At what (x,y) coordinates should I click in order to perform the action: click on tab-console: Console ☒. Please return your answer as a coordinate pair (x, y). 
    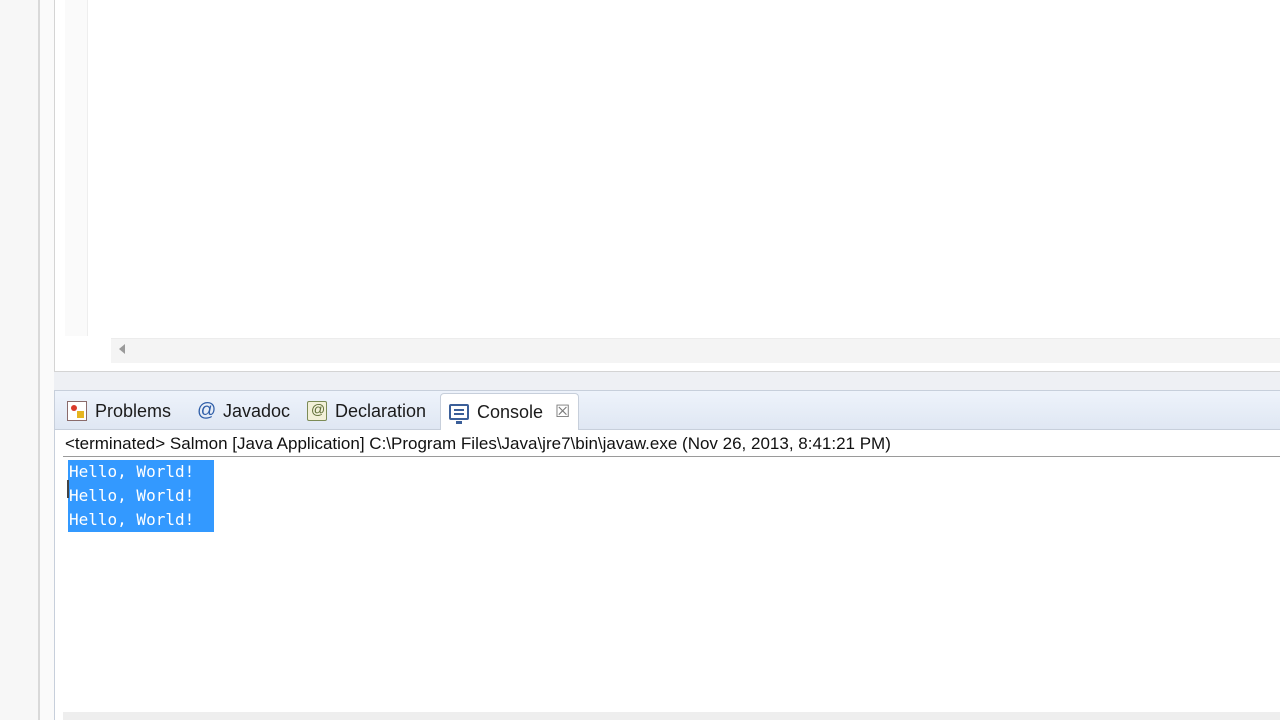
    Looking at the image, I should click on (510, 411).